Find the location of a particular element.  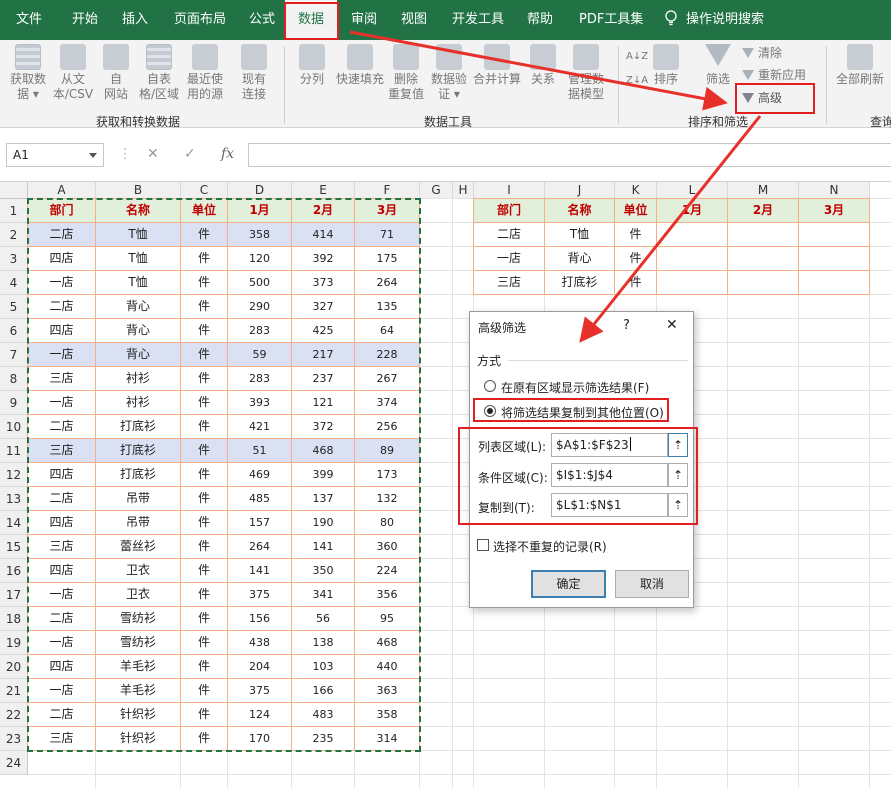

formula-input is located at coordinates (569, 155).